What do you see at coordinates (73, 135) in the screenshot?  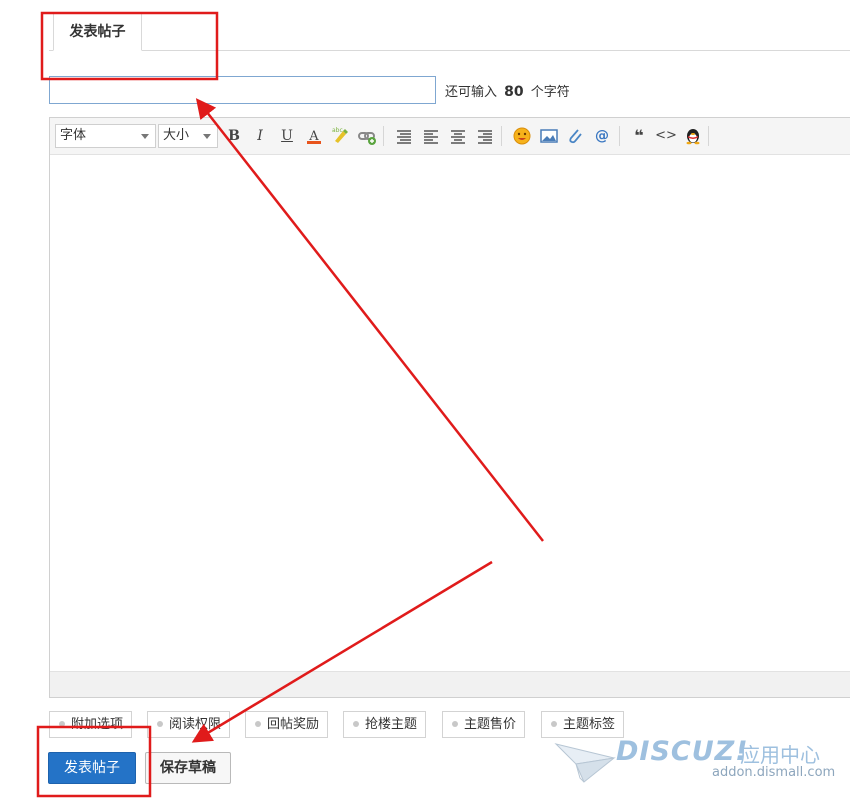 I see `font-family-label: 字体` at bounding box center [73, 135].